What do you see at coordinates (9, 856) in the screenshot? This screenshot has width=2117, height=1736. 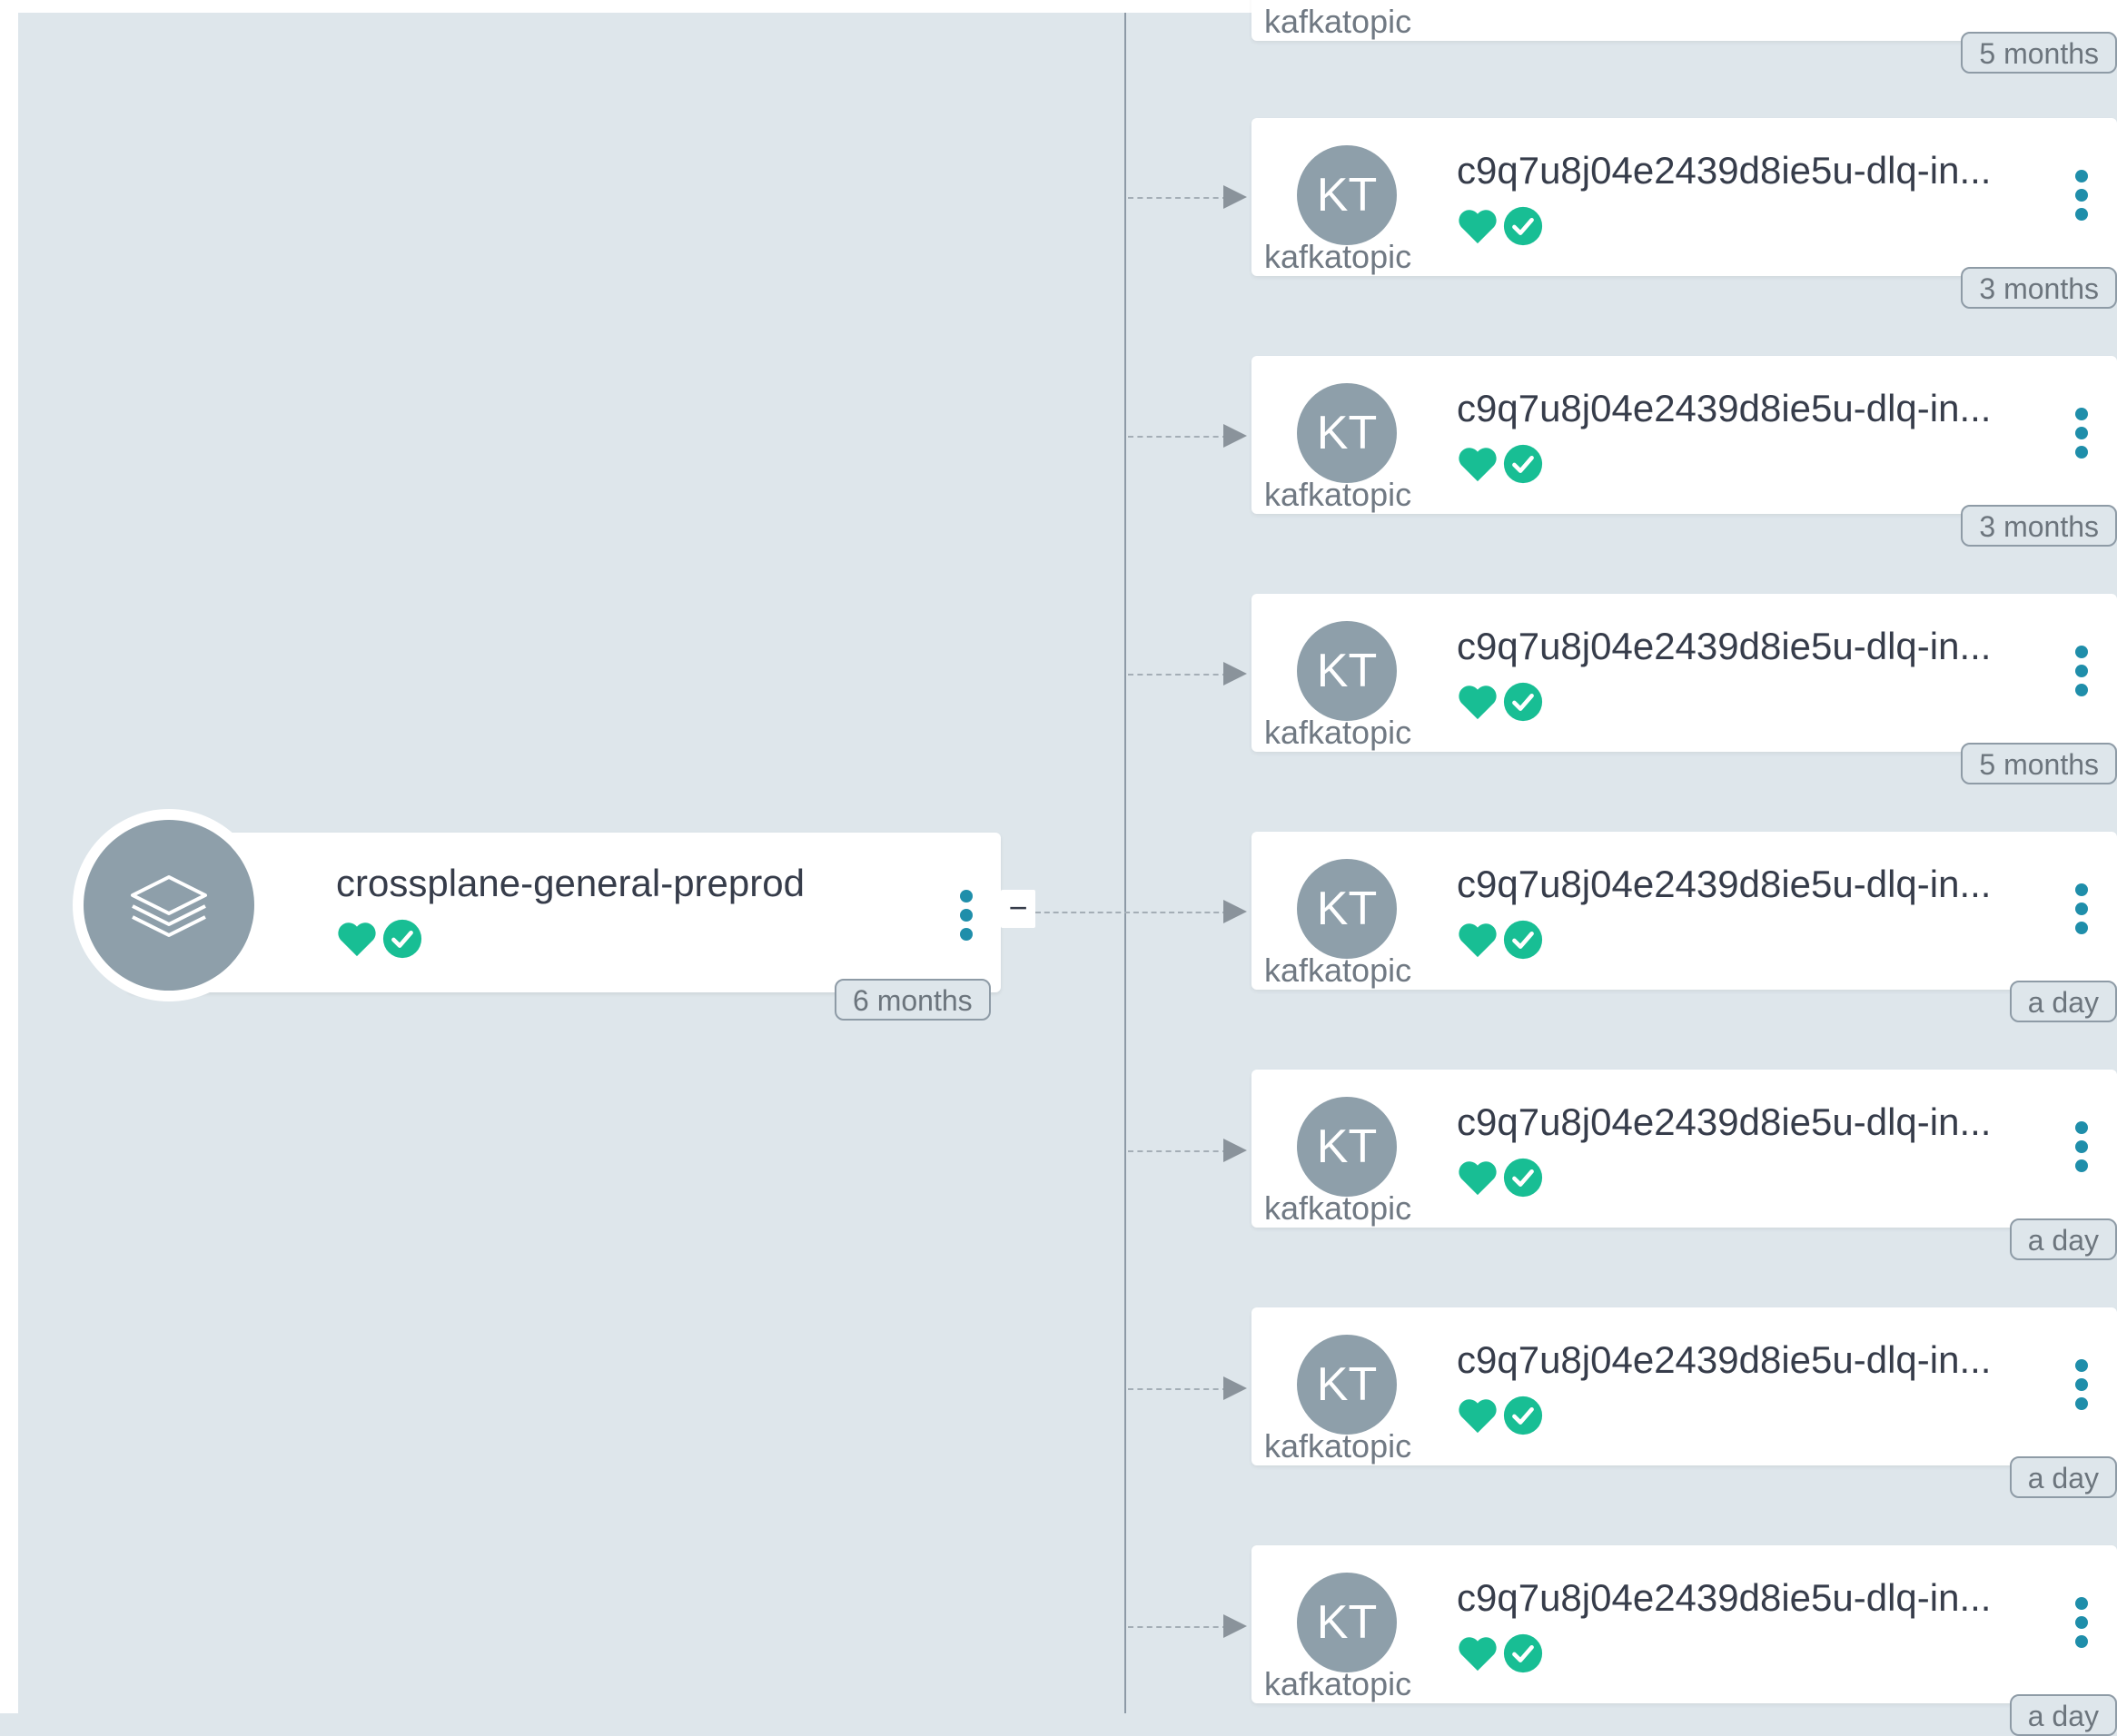 I see `canvas-left-edge` at bounding box center [9, 856].